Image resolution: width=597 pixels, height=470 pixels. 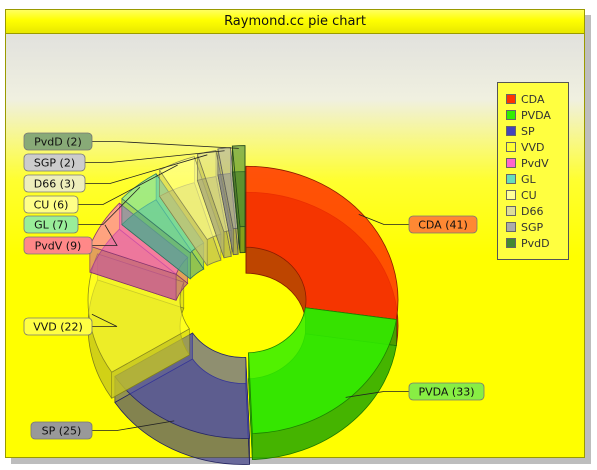 I want to click on chart-legend: CDA PVDA SP VVD PvdV GL CU D66 SGP PvdD, so click(x=533, y=171).